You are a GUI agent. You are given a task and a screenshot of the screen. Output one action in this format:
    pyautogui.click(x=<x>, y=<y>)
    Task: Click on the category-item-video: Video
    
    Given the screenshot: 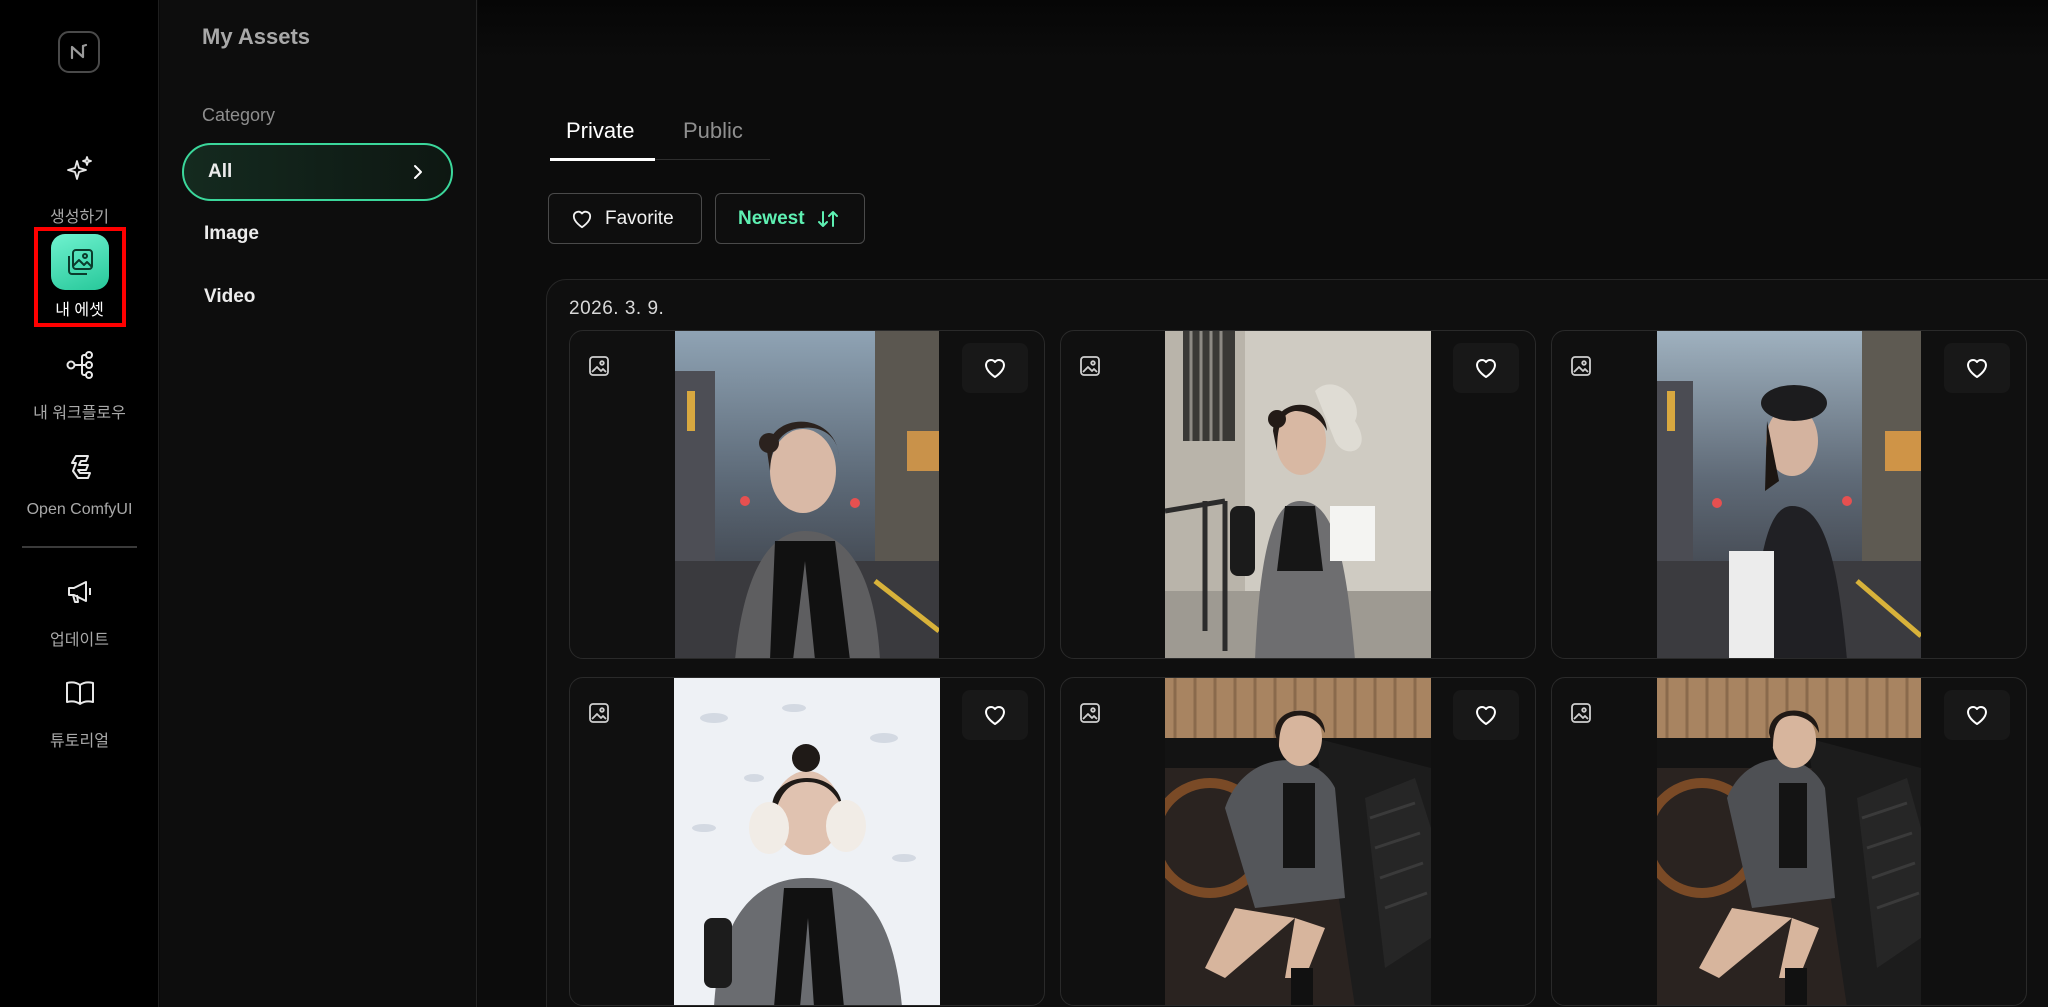 What is the action you would take?
    pyautogui.click(x=317, y=297)
    